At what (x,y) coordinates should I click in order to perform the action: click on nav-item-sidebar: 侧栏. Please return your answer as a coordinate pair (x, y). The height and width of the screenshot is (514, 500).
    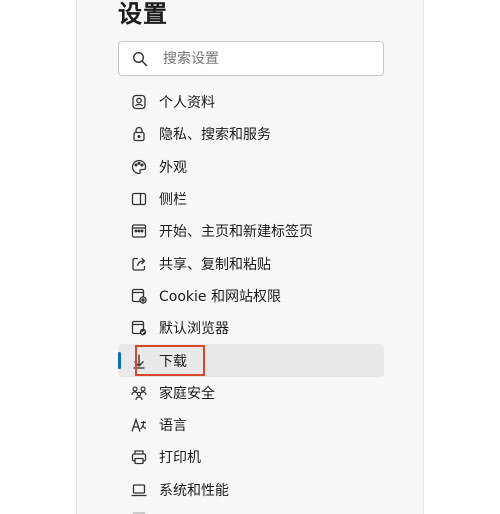
    Looking at the image, I should click on (251, 199).